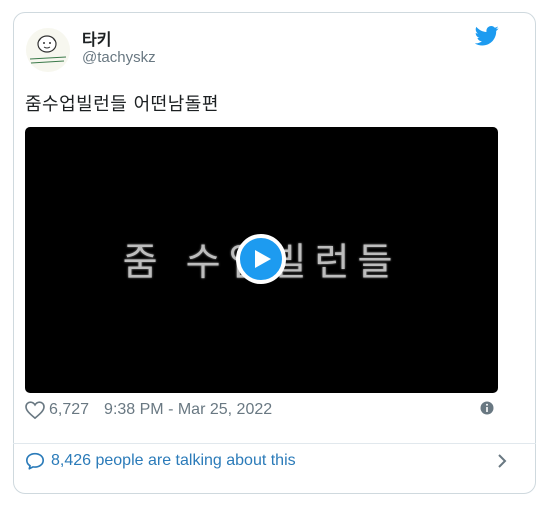 The image size is (547, 513). I want to click on play-button, so click(261, 259).